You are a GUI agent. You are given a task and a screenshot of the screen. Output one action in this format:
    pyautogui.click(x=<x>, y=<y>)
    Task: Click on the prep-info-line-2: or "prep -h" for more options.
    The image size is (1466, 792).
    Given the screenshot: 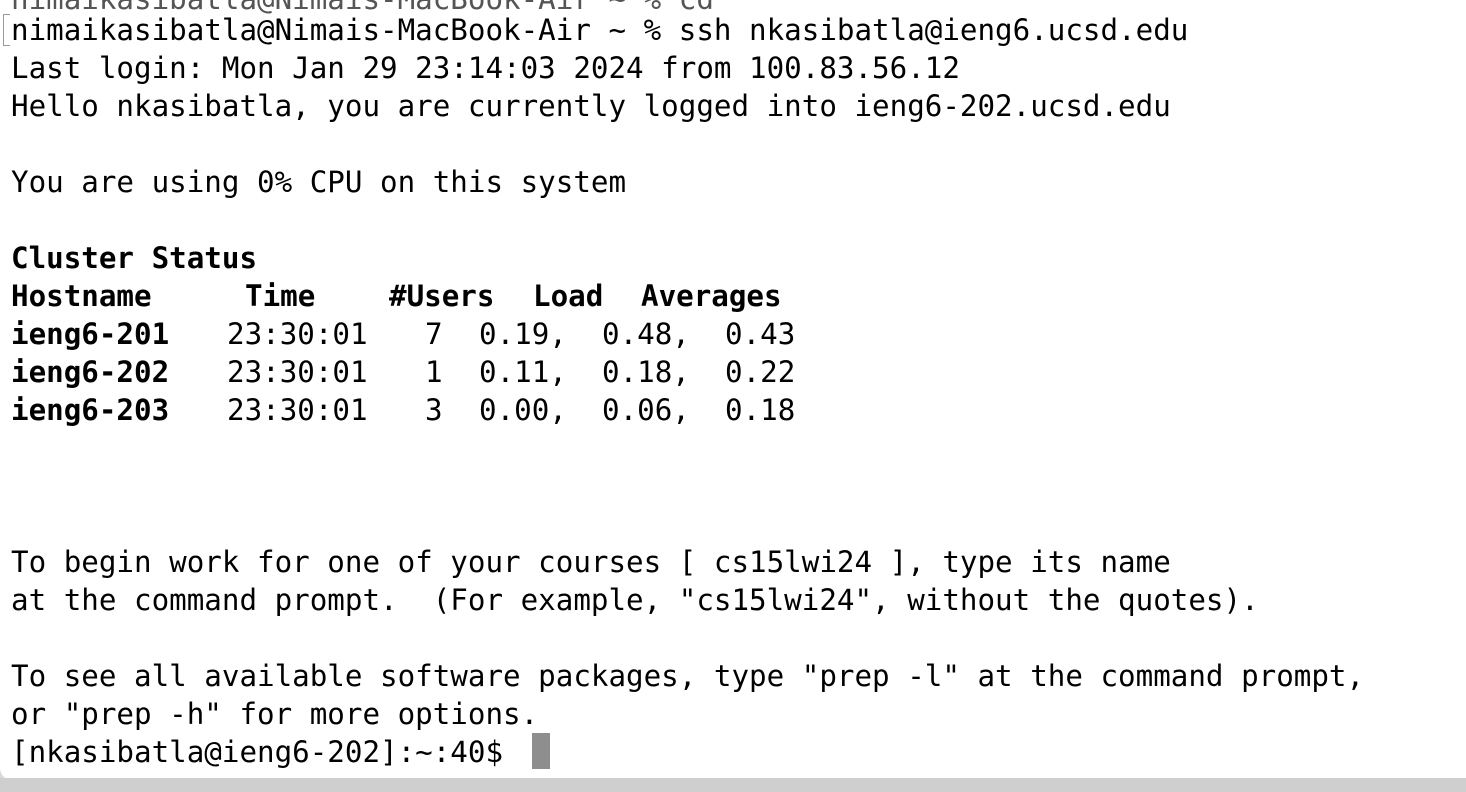 What is the action you would take?
    pyautogui.click(x=275, y=714)
    